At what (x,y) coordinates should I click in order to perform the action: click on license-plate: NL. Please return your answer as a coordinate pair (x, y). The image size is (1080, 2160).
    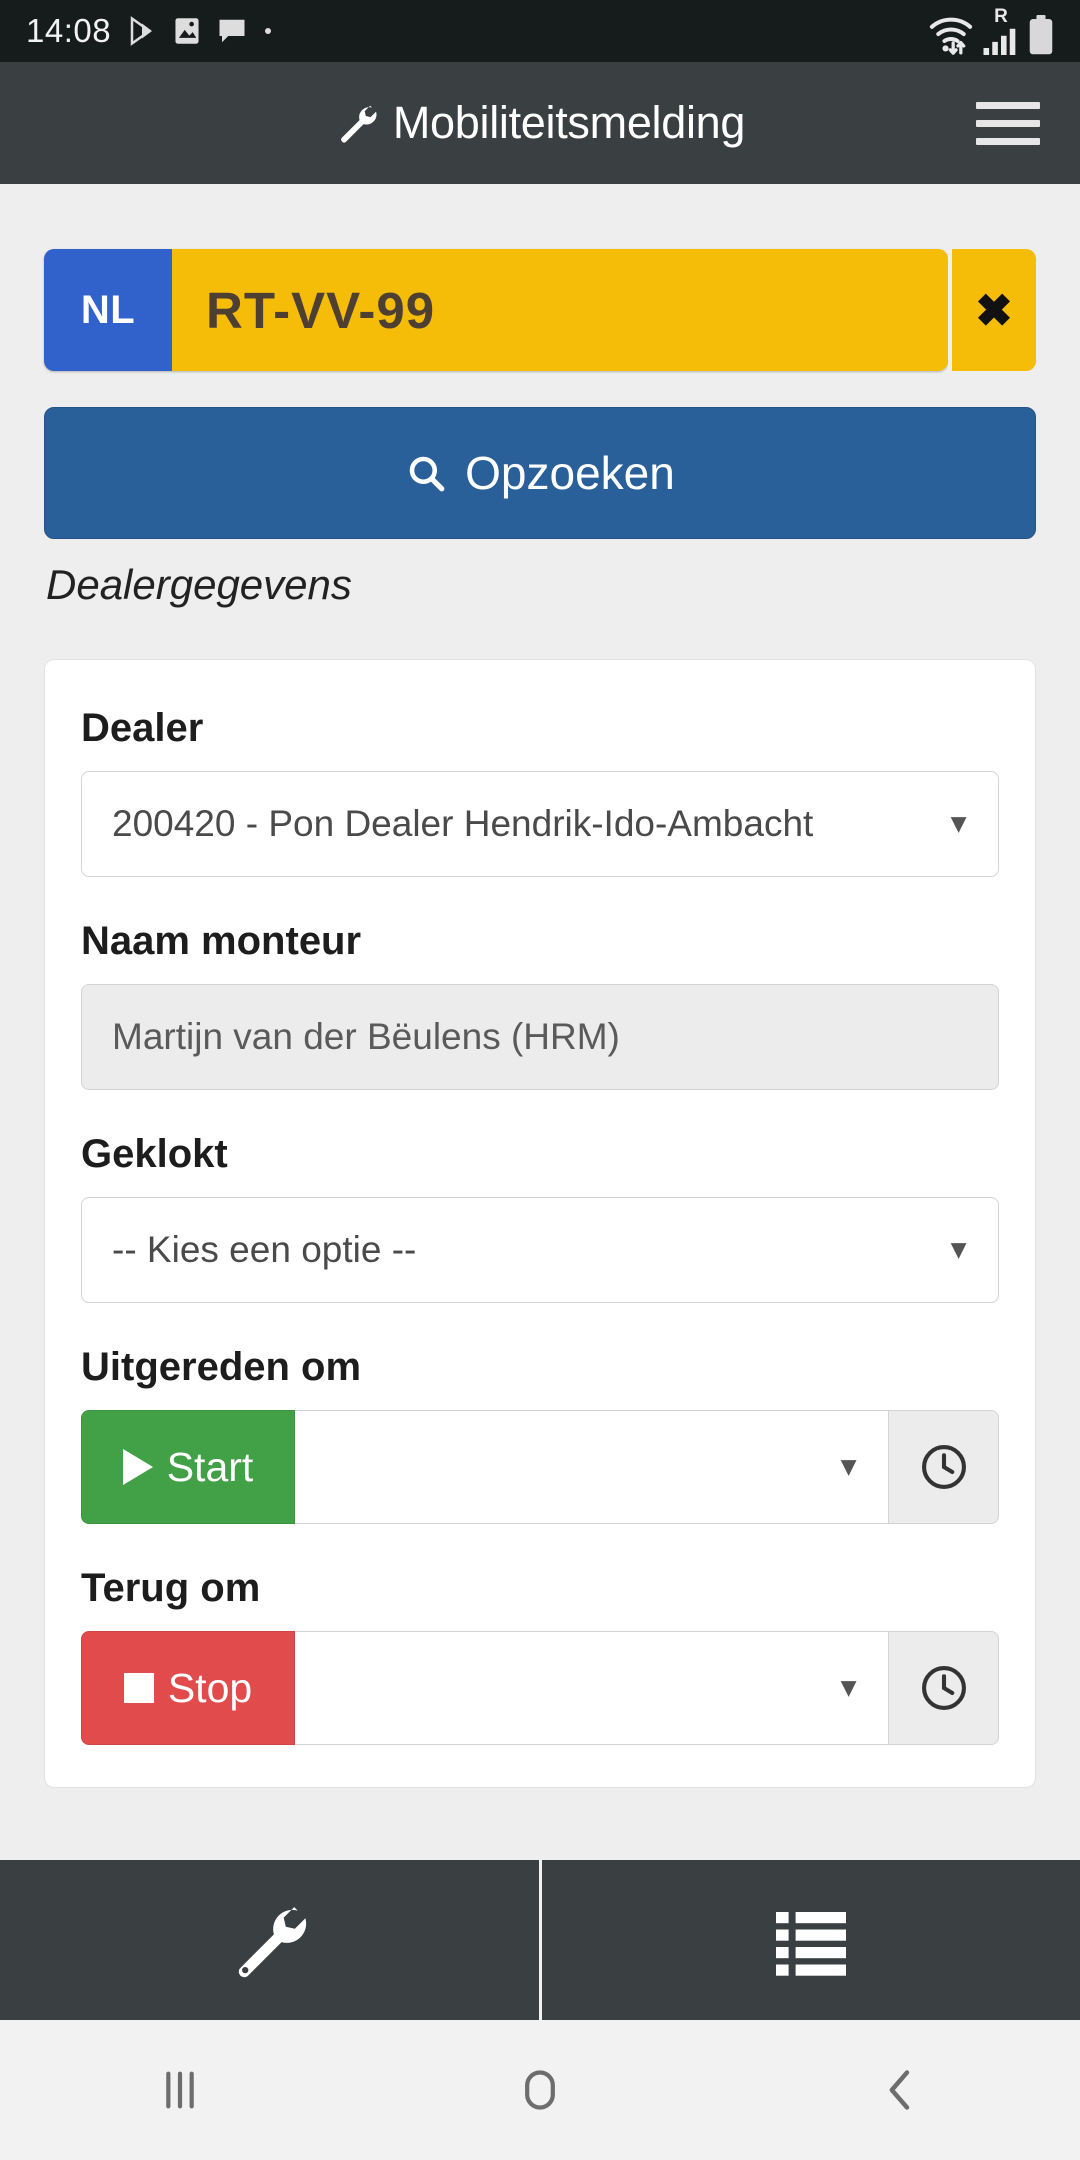
    Looking at the image, I should click on (496, 310).